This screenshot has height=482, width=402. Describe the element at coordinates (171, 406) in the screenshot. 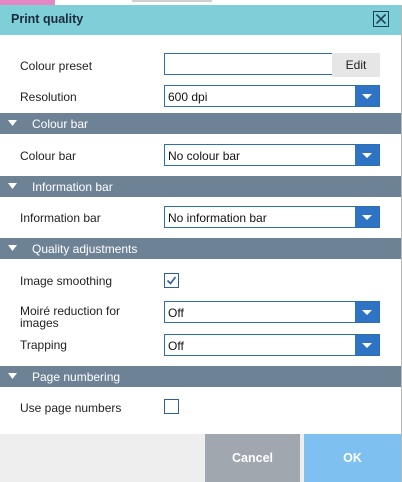

I see `use-page-numbers-checkbox` at that location.